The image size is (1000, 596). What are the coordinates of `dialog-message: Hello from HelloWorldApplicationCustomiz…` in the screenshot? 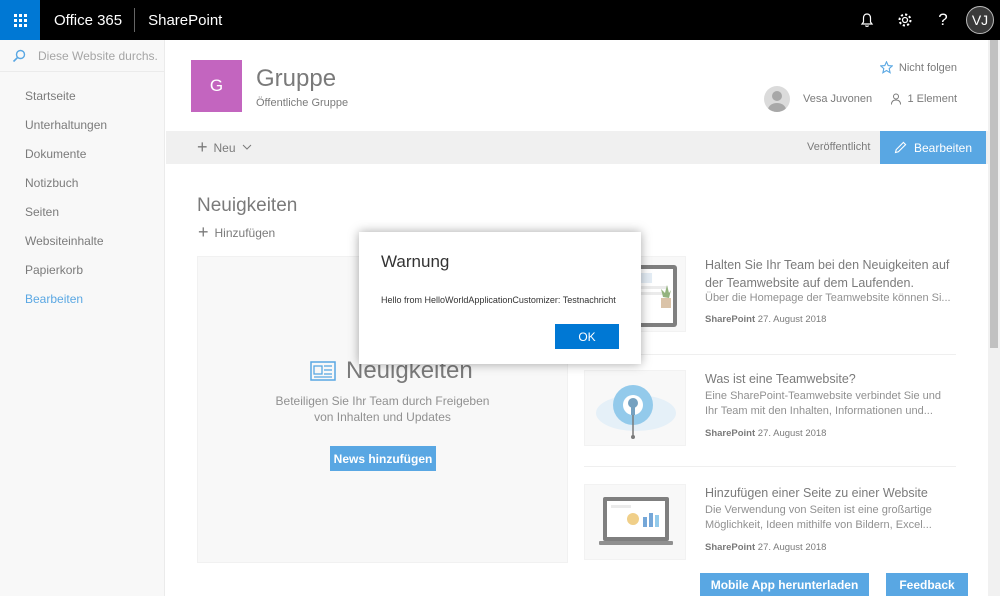 It's located at (498, 300).